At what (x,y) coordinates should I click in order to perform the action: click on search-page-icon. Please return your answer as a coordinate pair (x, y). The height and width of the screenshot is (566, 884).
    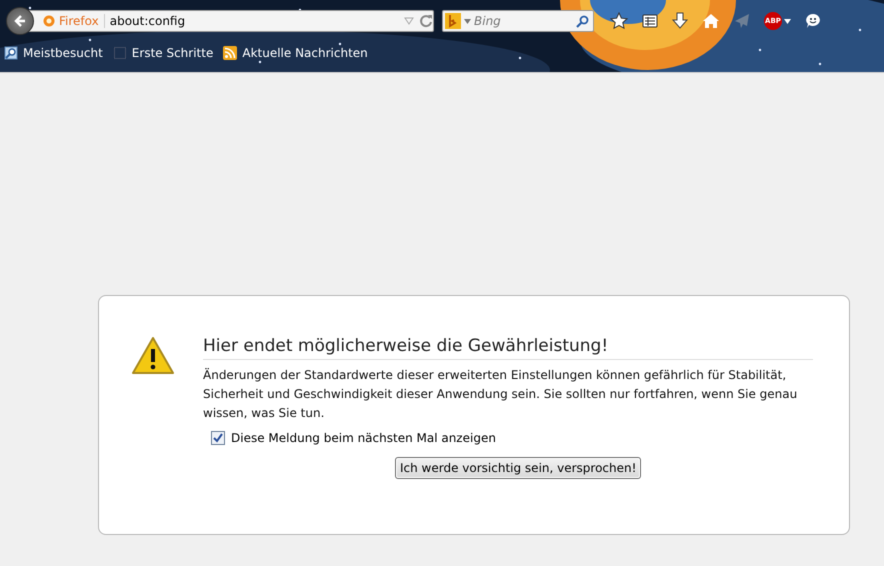
    Looking at the image, I should click on (11, 53).